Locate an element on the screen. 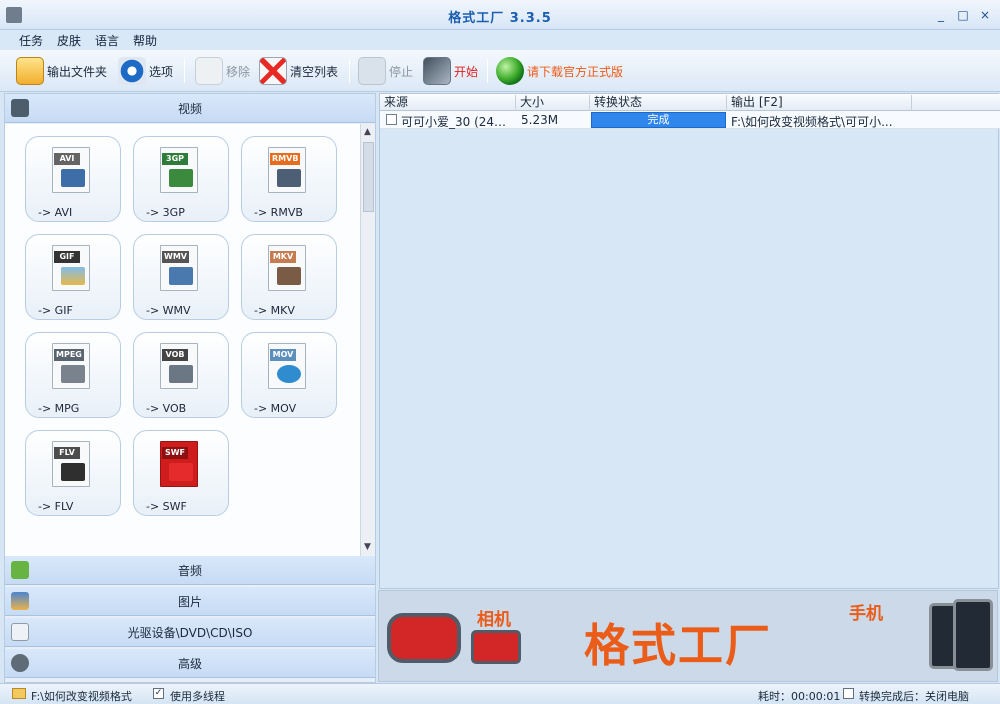  remove-button: 移除 is located at coordinates (222, 71).